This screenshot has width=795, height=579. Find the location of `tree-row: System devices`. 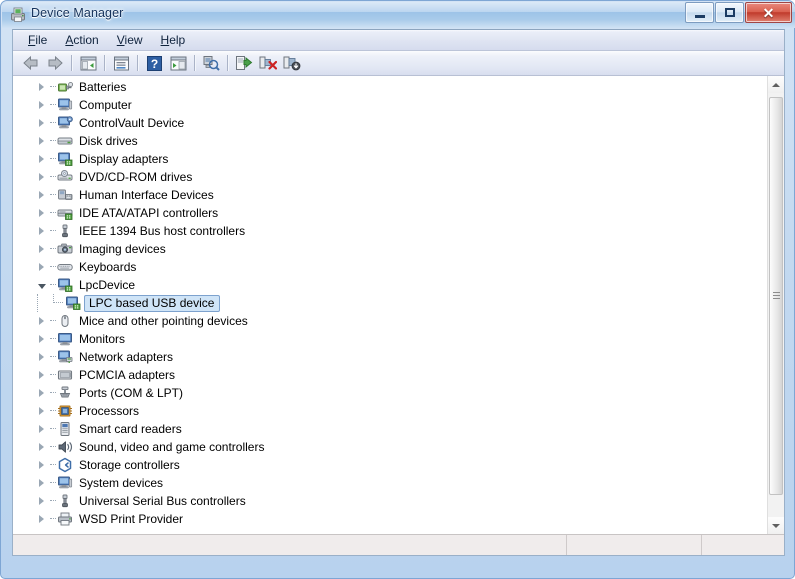

tree-row: System devices is located at coordinates (383, 483).